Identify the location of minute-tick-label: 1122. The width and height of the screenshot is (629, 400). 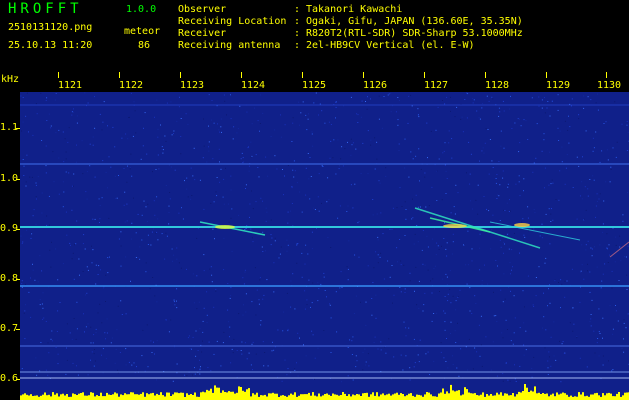
(131, 85).